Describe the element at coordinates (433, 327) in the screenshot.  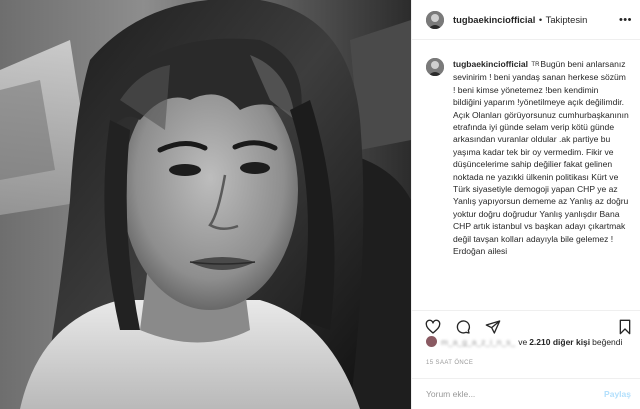
I see `heart-icon` at that location.